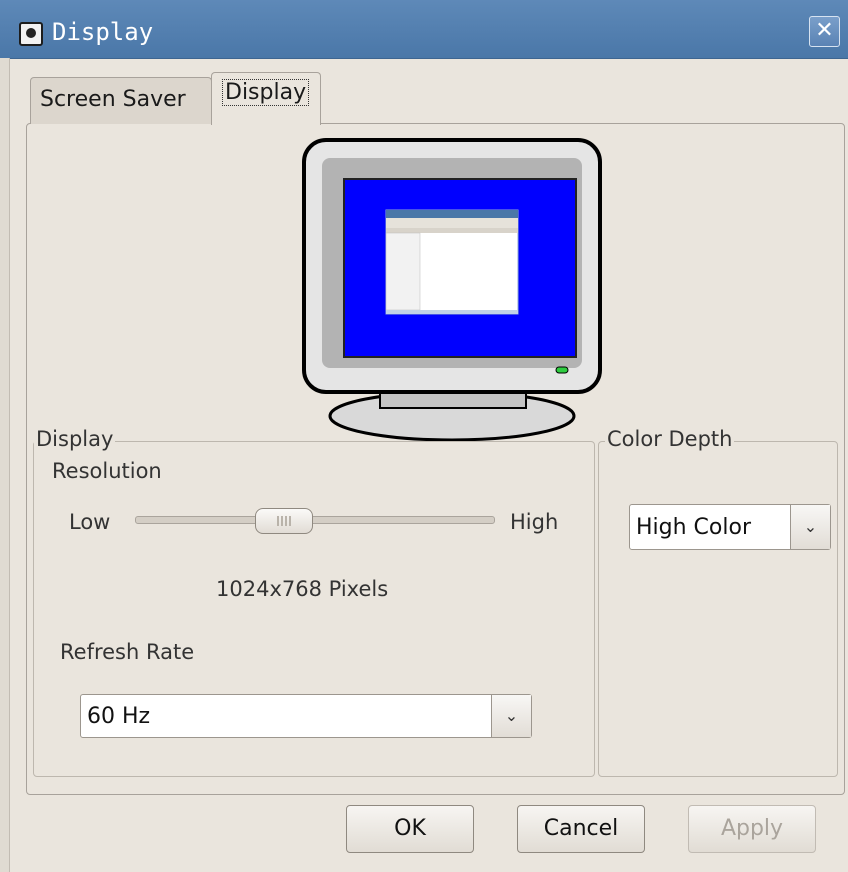  Describe the element at coordinates (266, 92) in the screenshot. I see `tab-display-label: Display` at that location.